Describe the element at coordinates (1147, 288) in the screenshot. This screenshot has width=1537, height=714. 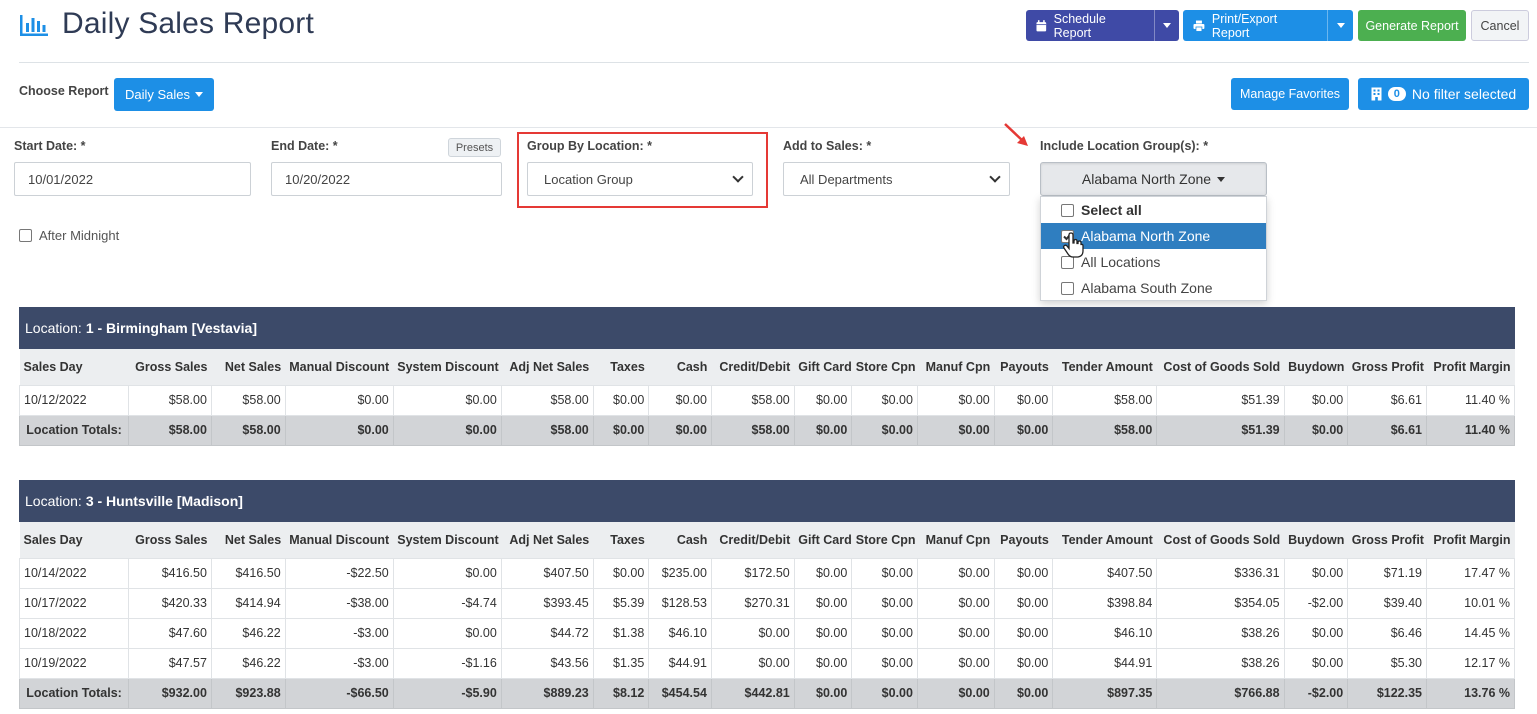
I see `menu-item-label: Alabama South Zone` at that location.